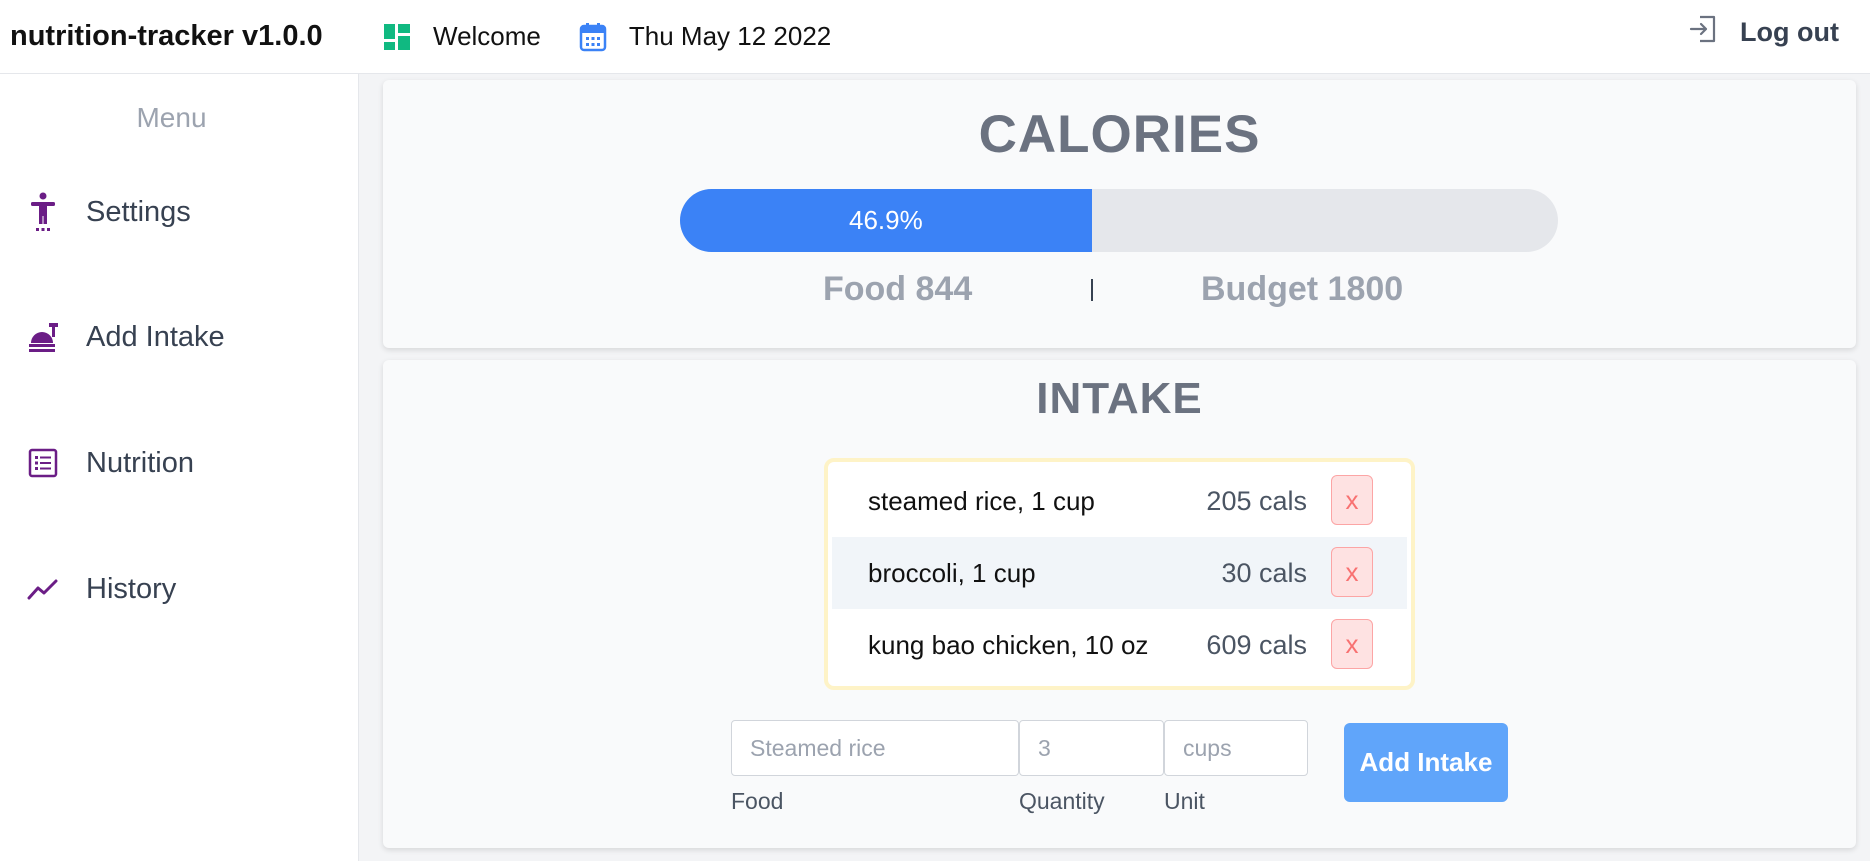  Describe the element at coordinates (1119, 134) in the screenshot. I see `calories-title: CALORIES` at that location.